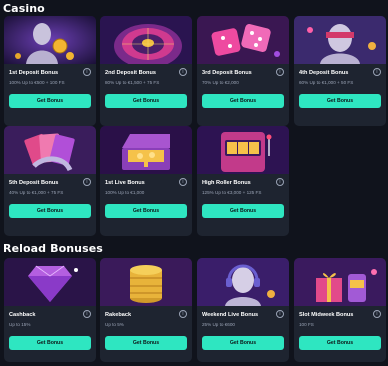 The image size is (388, 366). Describe the element at coordinates (50, 310) in the screenshot. I see `bonus-card-cashback: Cashback i Up to 15% Get Bonus` at that location.